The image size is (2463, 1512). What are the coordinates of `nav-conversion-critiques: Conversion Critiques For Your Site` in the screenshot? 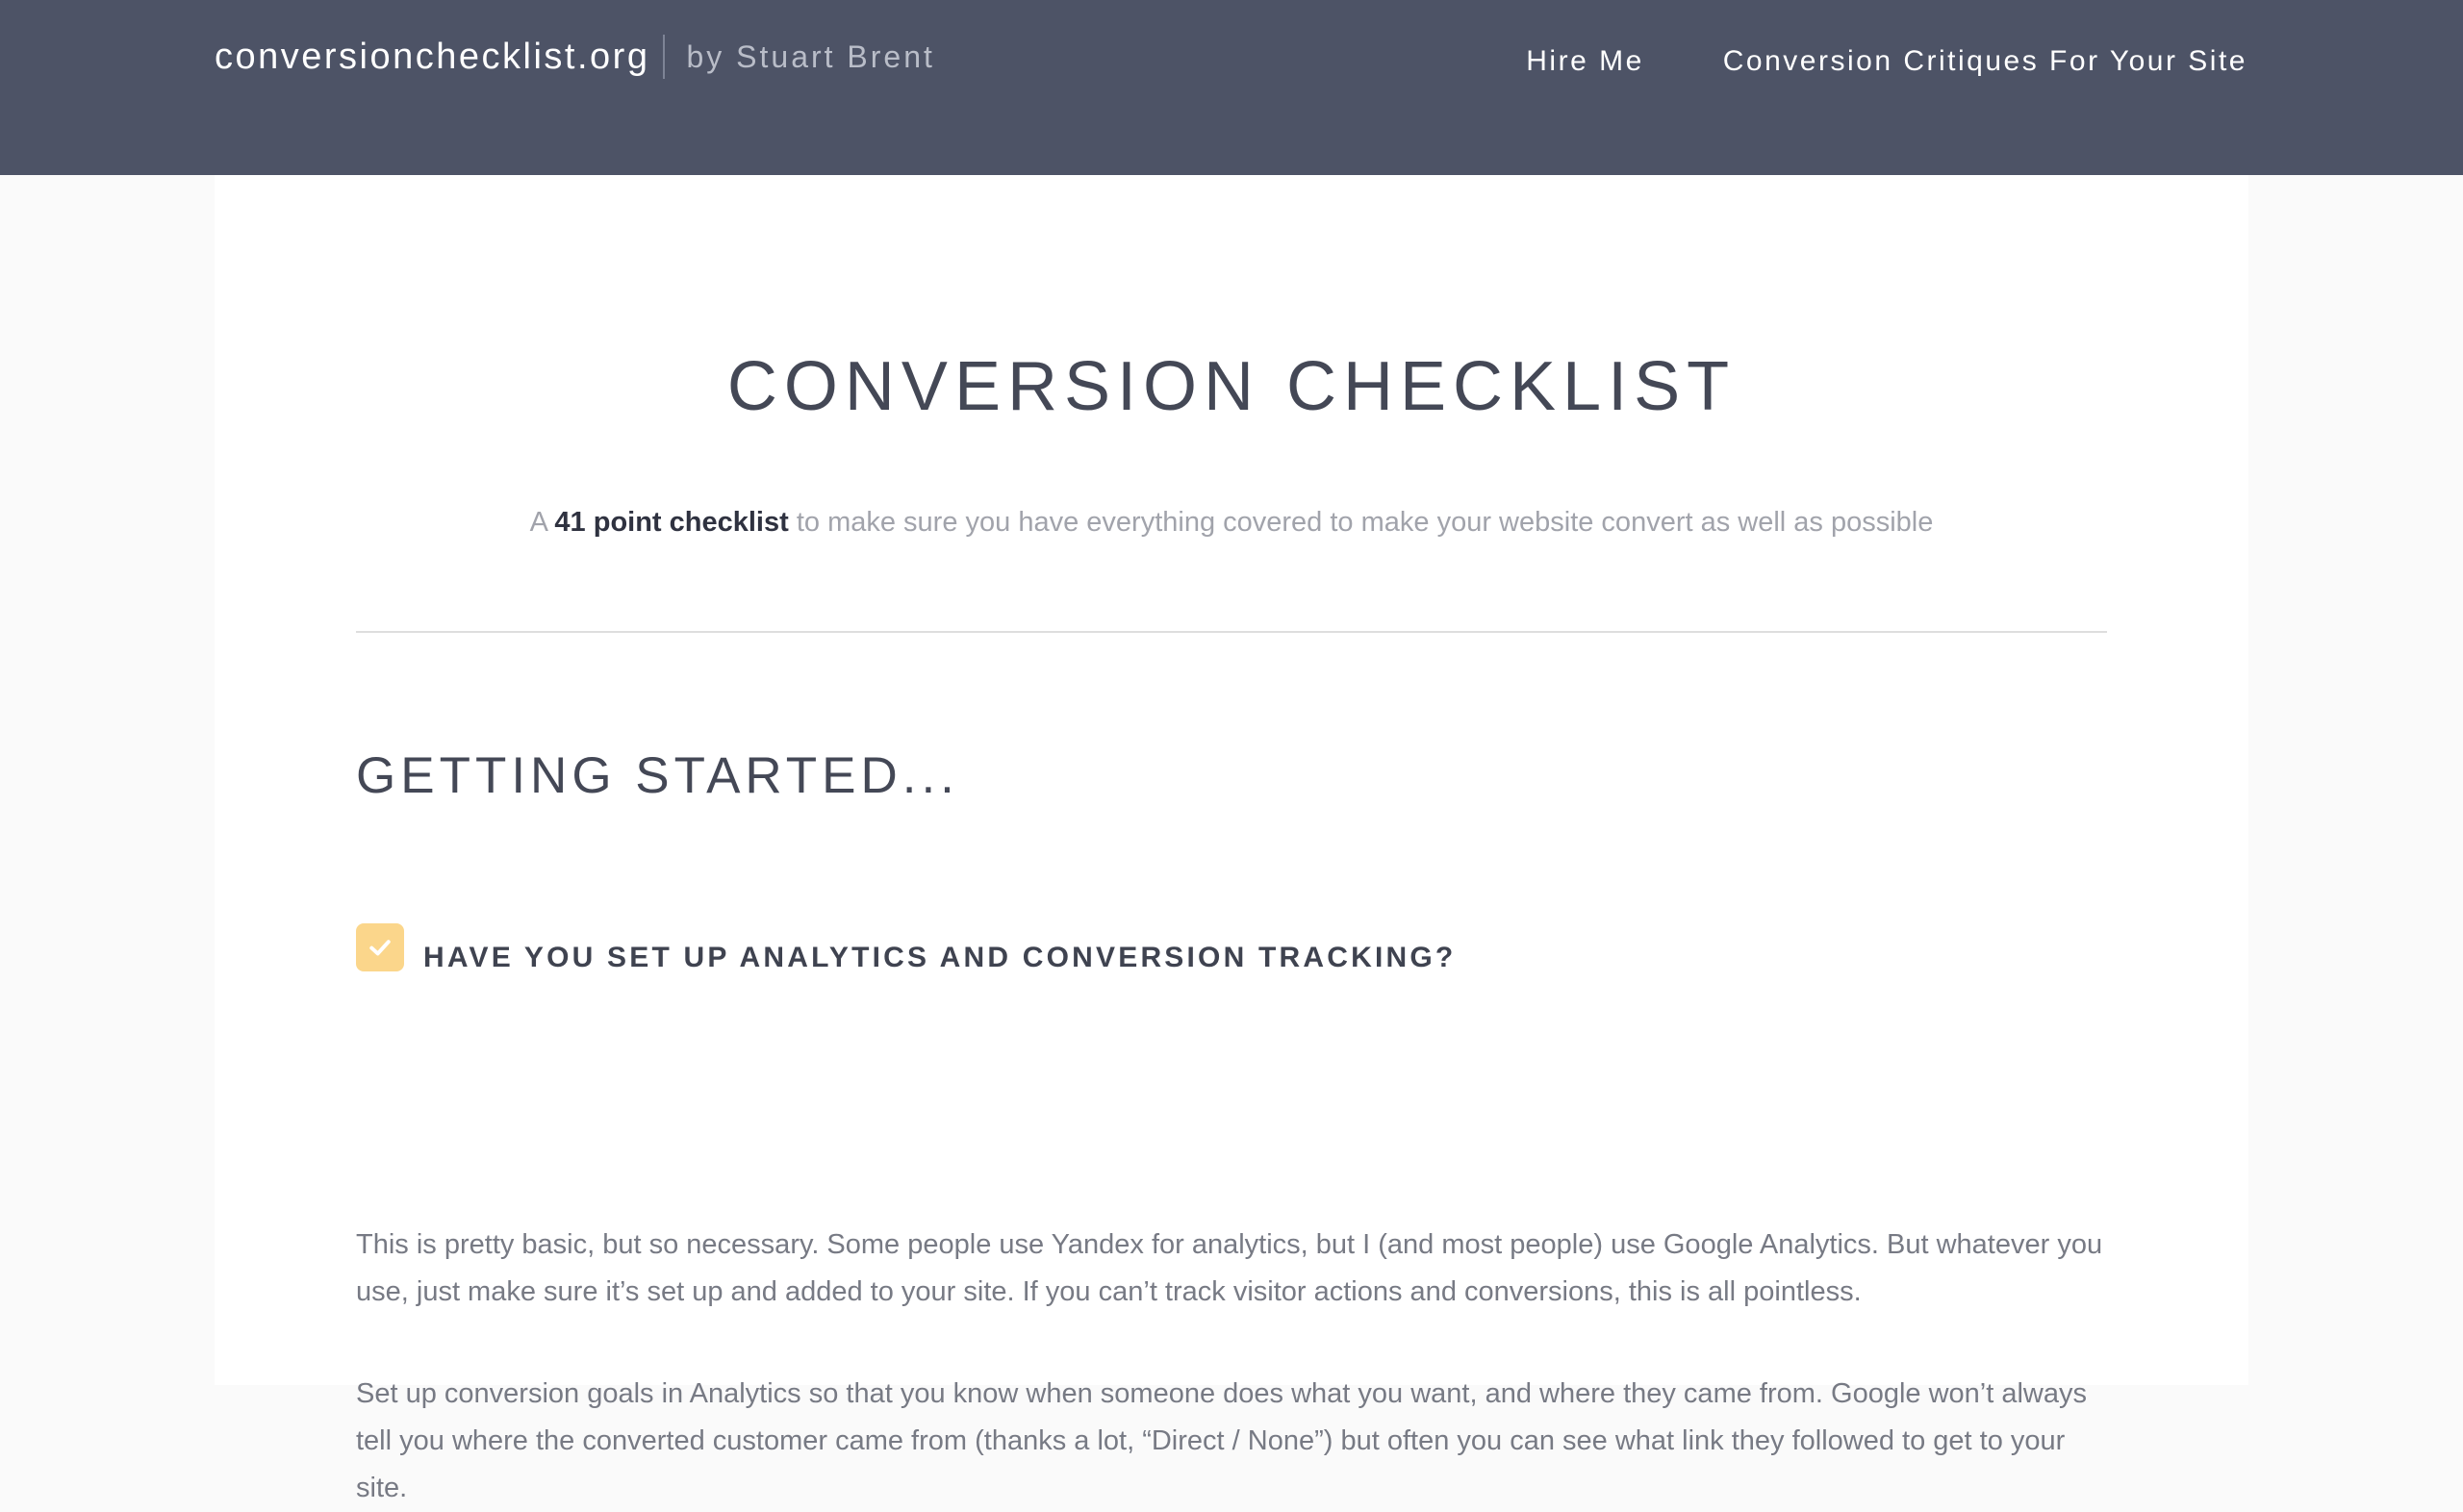 It's located at (1985, 62).